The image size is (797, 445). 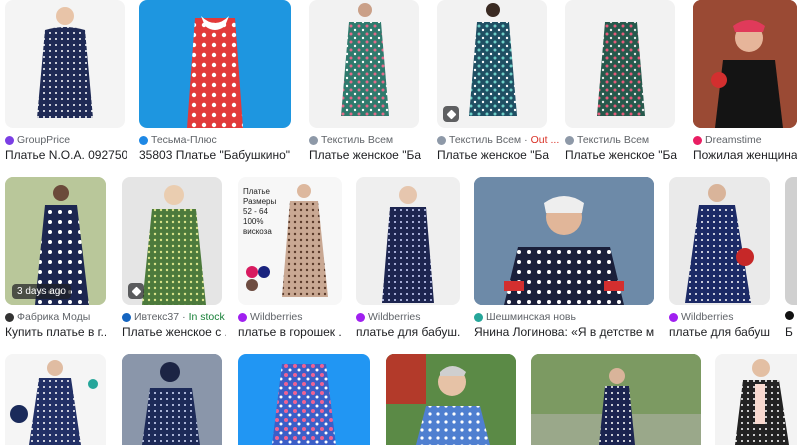 What do you see at coordinates (47, 317) in the screenshot?
I see `result-source: Фабрика Моды` at bounding box center [47, 317].